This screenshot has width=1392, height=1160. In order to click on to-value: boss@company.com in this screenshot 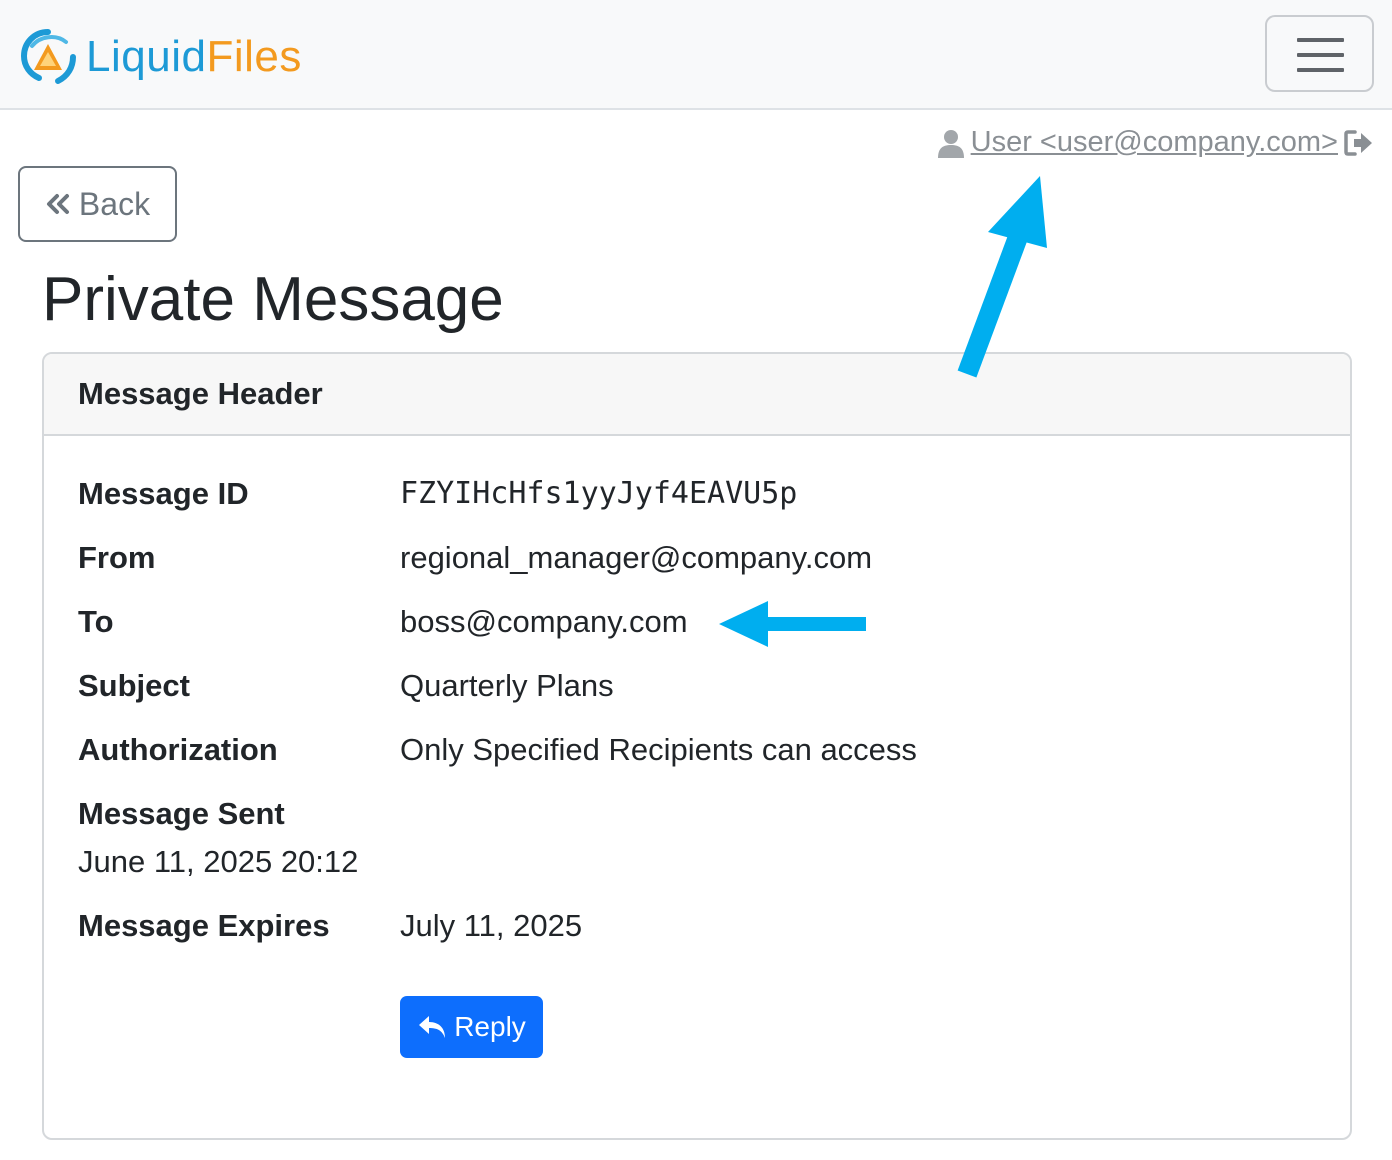, I will do `click(544, 621)`.